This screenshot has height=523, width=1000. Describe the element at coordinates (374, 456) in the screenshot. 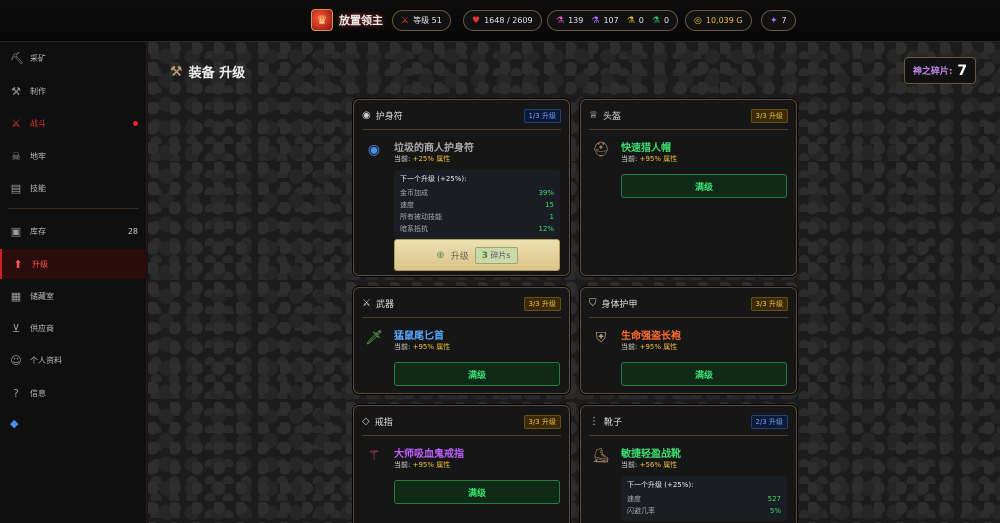

I see `ring-icon: ⚚` at that location.